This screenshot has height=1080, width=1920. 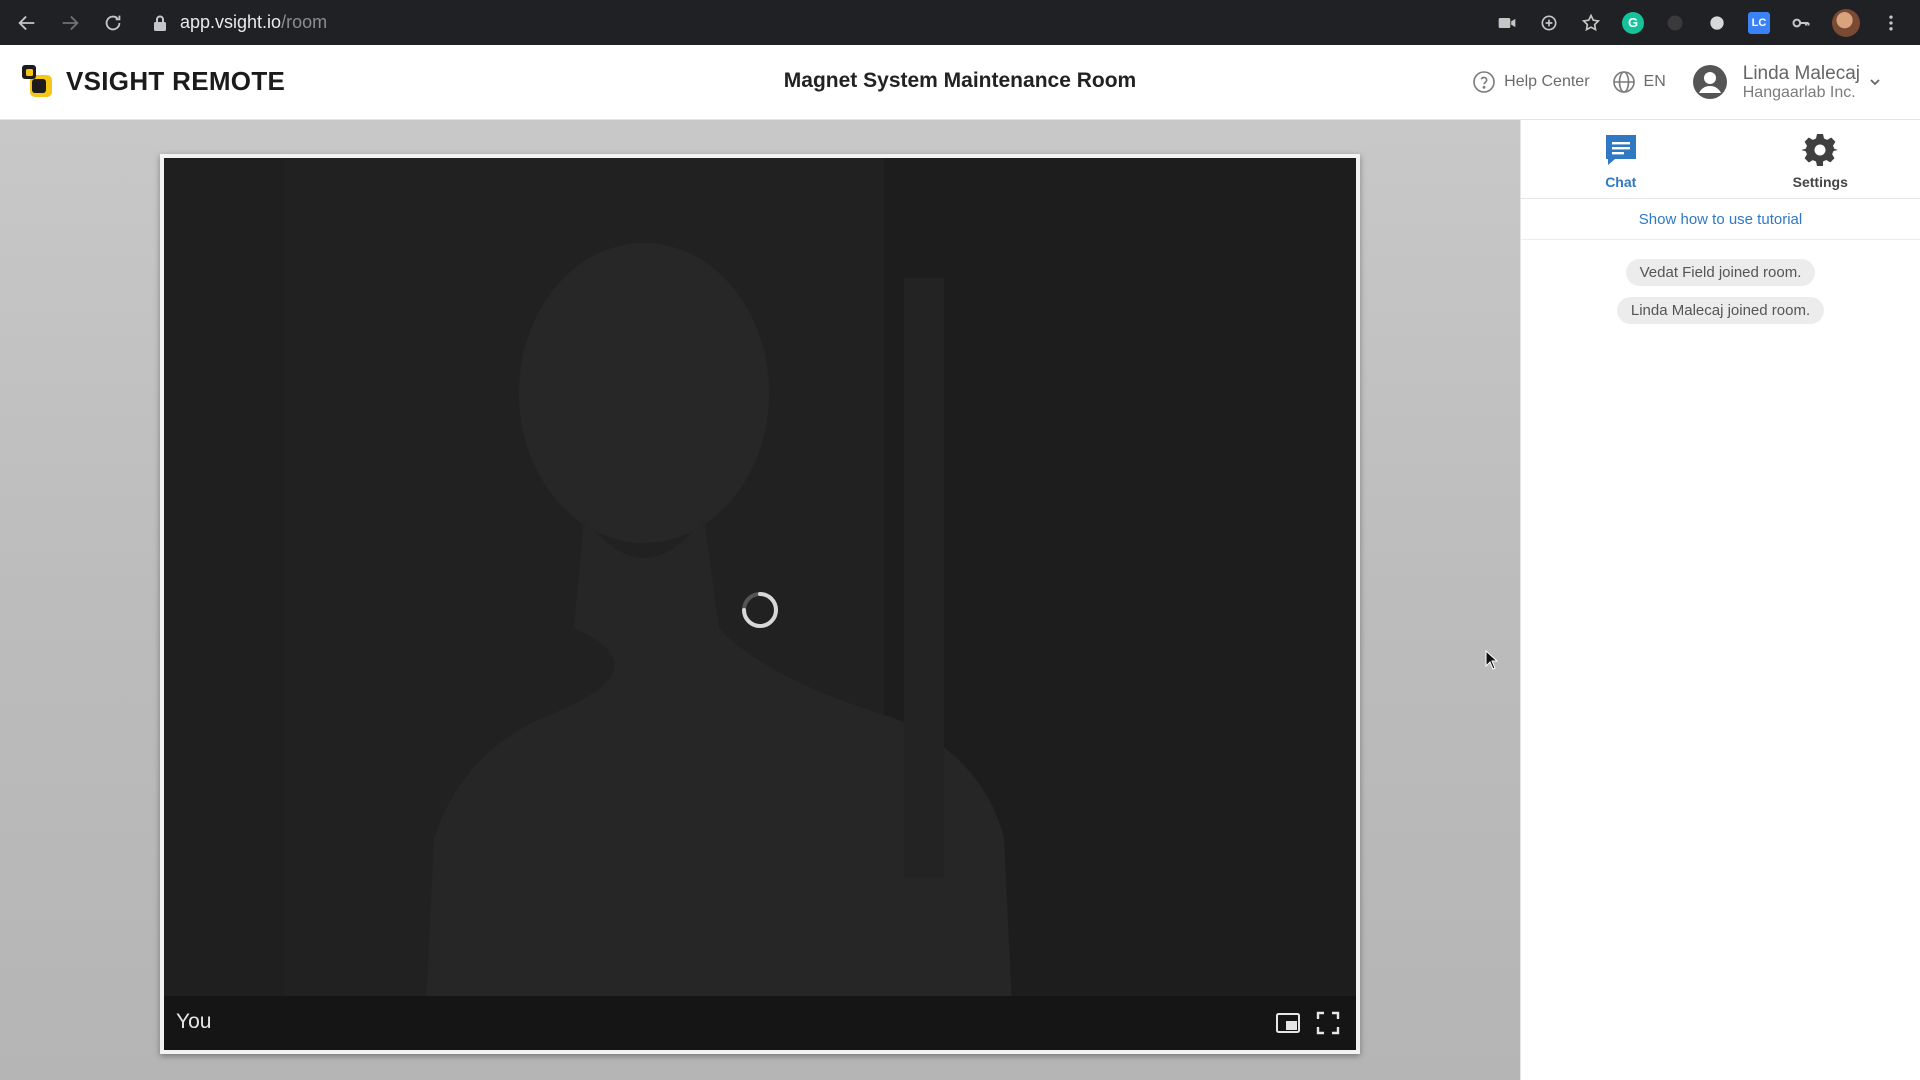 I want to click on user-organization: Hangaarlab Inc., so click(x=1799, y=92).